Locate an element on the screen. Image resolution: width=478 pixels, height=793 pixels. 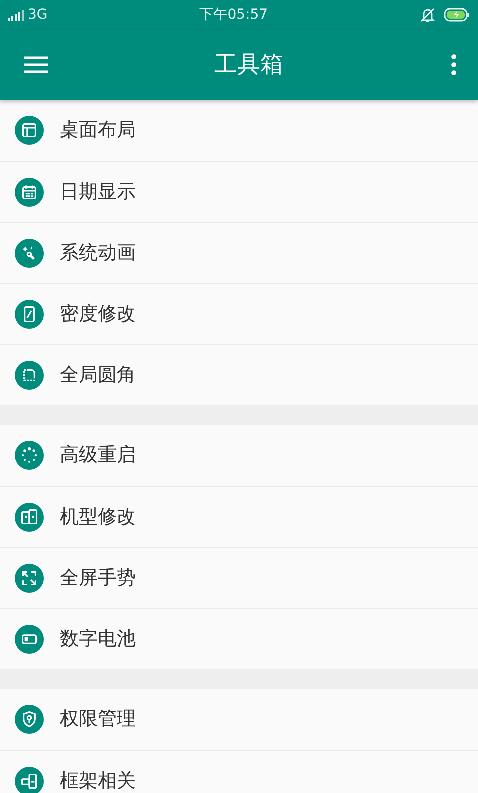
loading-dots-icon is located at coordinates (29, 455).